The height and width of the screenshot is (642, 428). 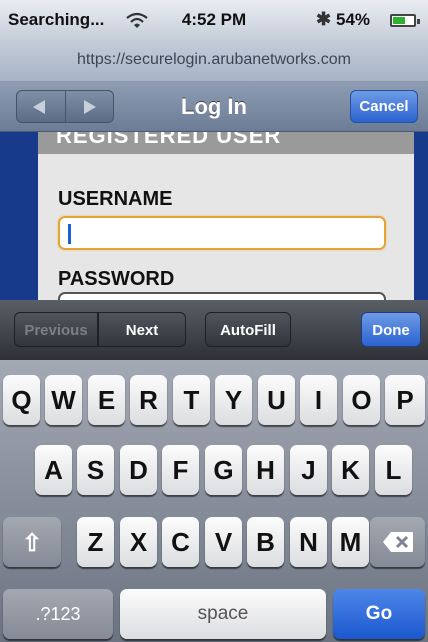 What do you see at coordinates (265, 542) in the screenshot?
I see `key-b: B` at bounding box center [265, 542].